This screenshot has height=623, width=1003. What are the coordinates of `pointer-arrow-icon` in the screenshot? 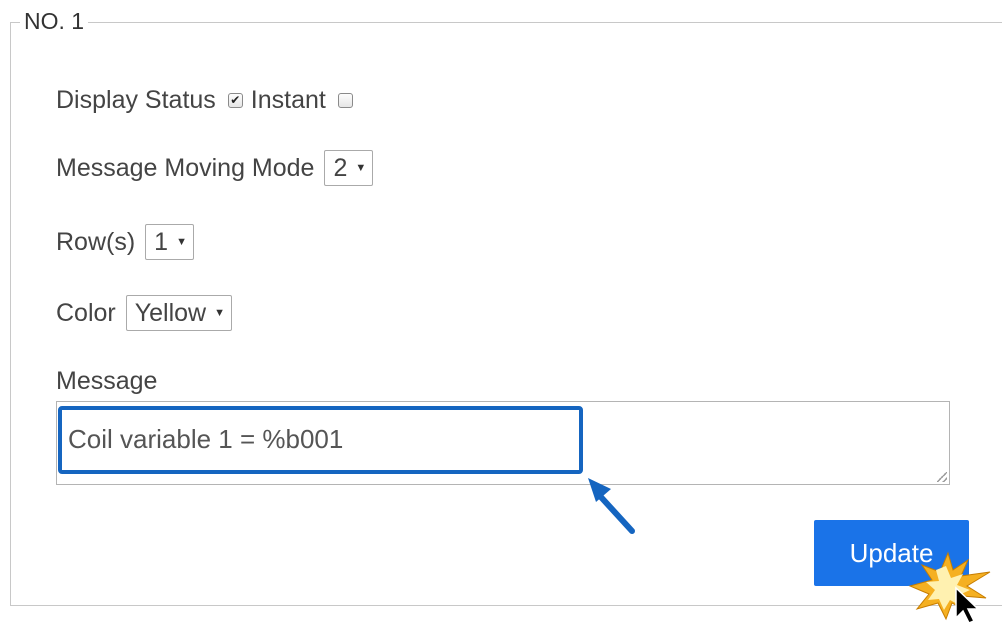 It's located at (611, 506).